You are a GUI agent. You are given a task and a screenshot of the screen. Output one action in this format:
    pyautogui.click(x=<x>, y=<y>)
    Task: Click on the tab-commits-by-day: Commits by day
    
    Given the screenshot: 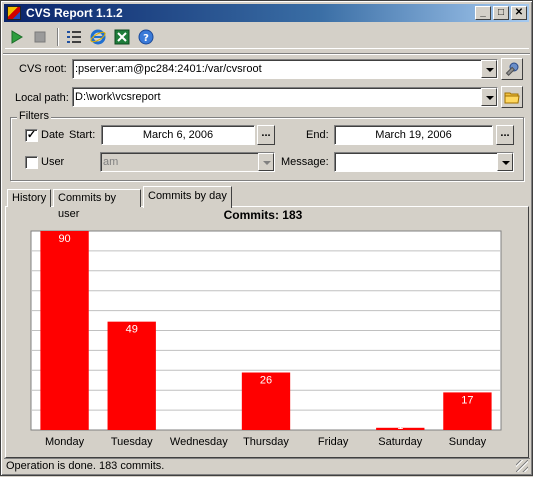 What is the action you would take?
    pyautogui.click(x=187, y=197)
    